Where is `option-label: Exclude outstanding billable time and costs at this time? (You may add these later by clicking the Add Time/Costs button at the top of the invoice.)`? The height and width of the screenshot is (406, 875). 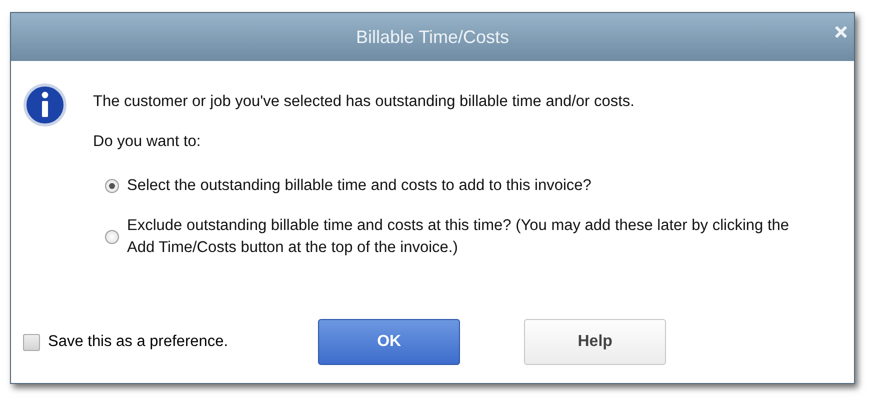
option-label: Exclude outstanding billable time and costs at this time? (You may add these later by clicking the Add Time/Costs button at the top of the invoice.) is located at coordinates (458, 237).